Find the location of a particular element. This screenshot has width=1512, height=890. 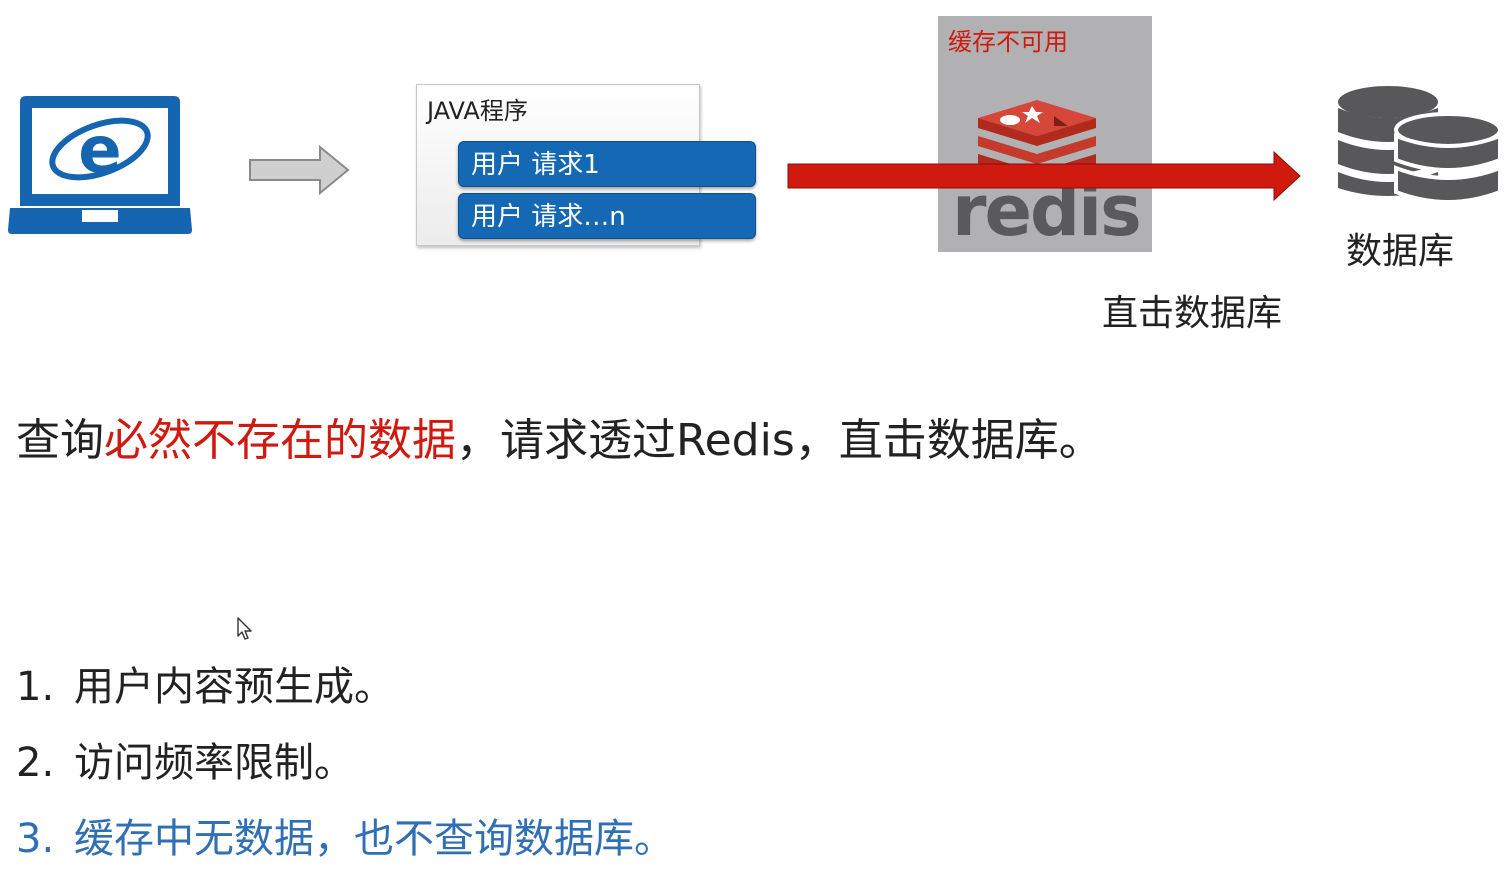

solution-number: 3. is located at coordinates (35, 839).